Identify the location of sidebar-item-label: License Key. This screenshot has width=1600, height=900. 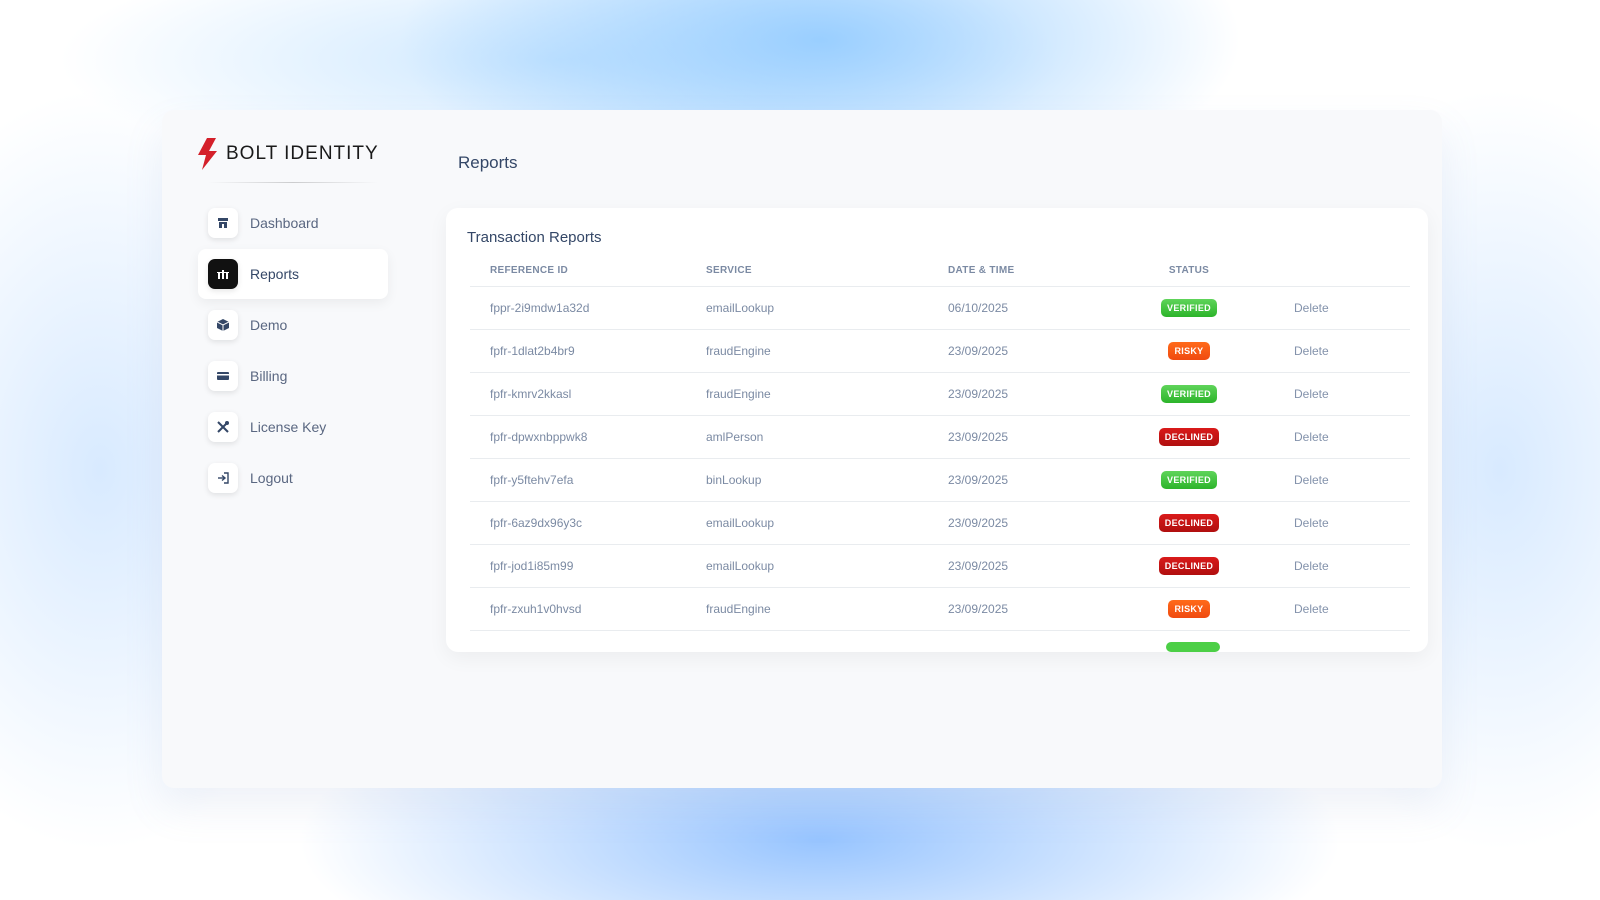
(288, 427).